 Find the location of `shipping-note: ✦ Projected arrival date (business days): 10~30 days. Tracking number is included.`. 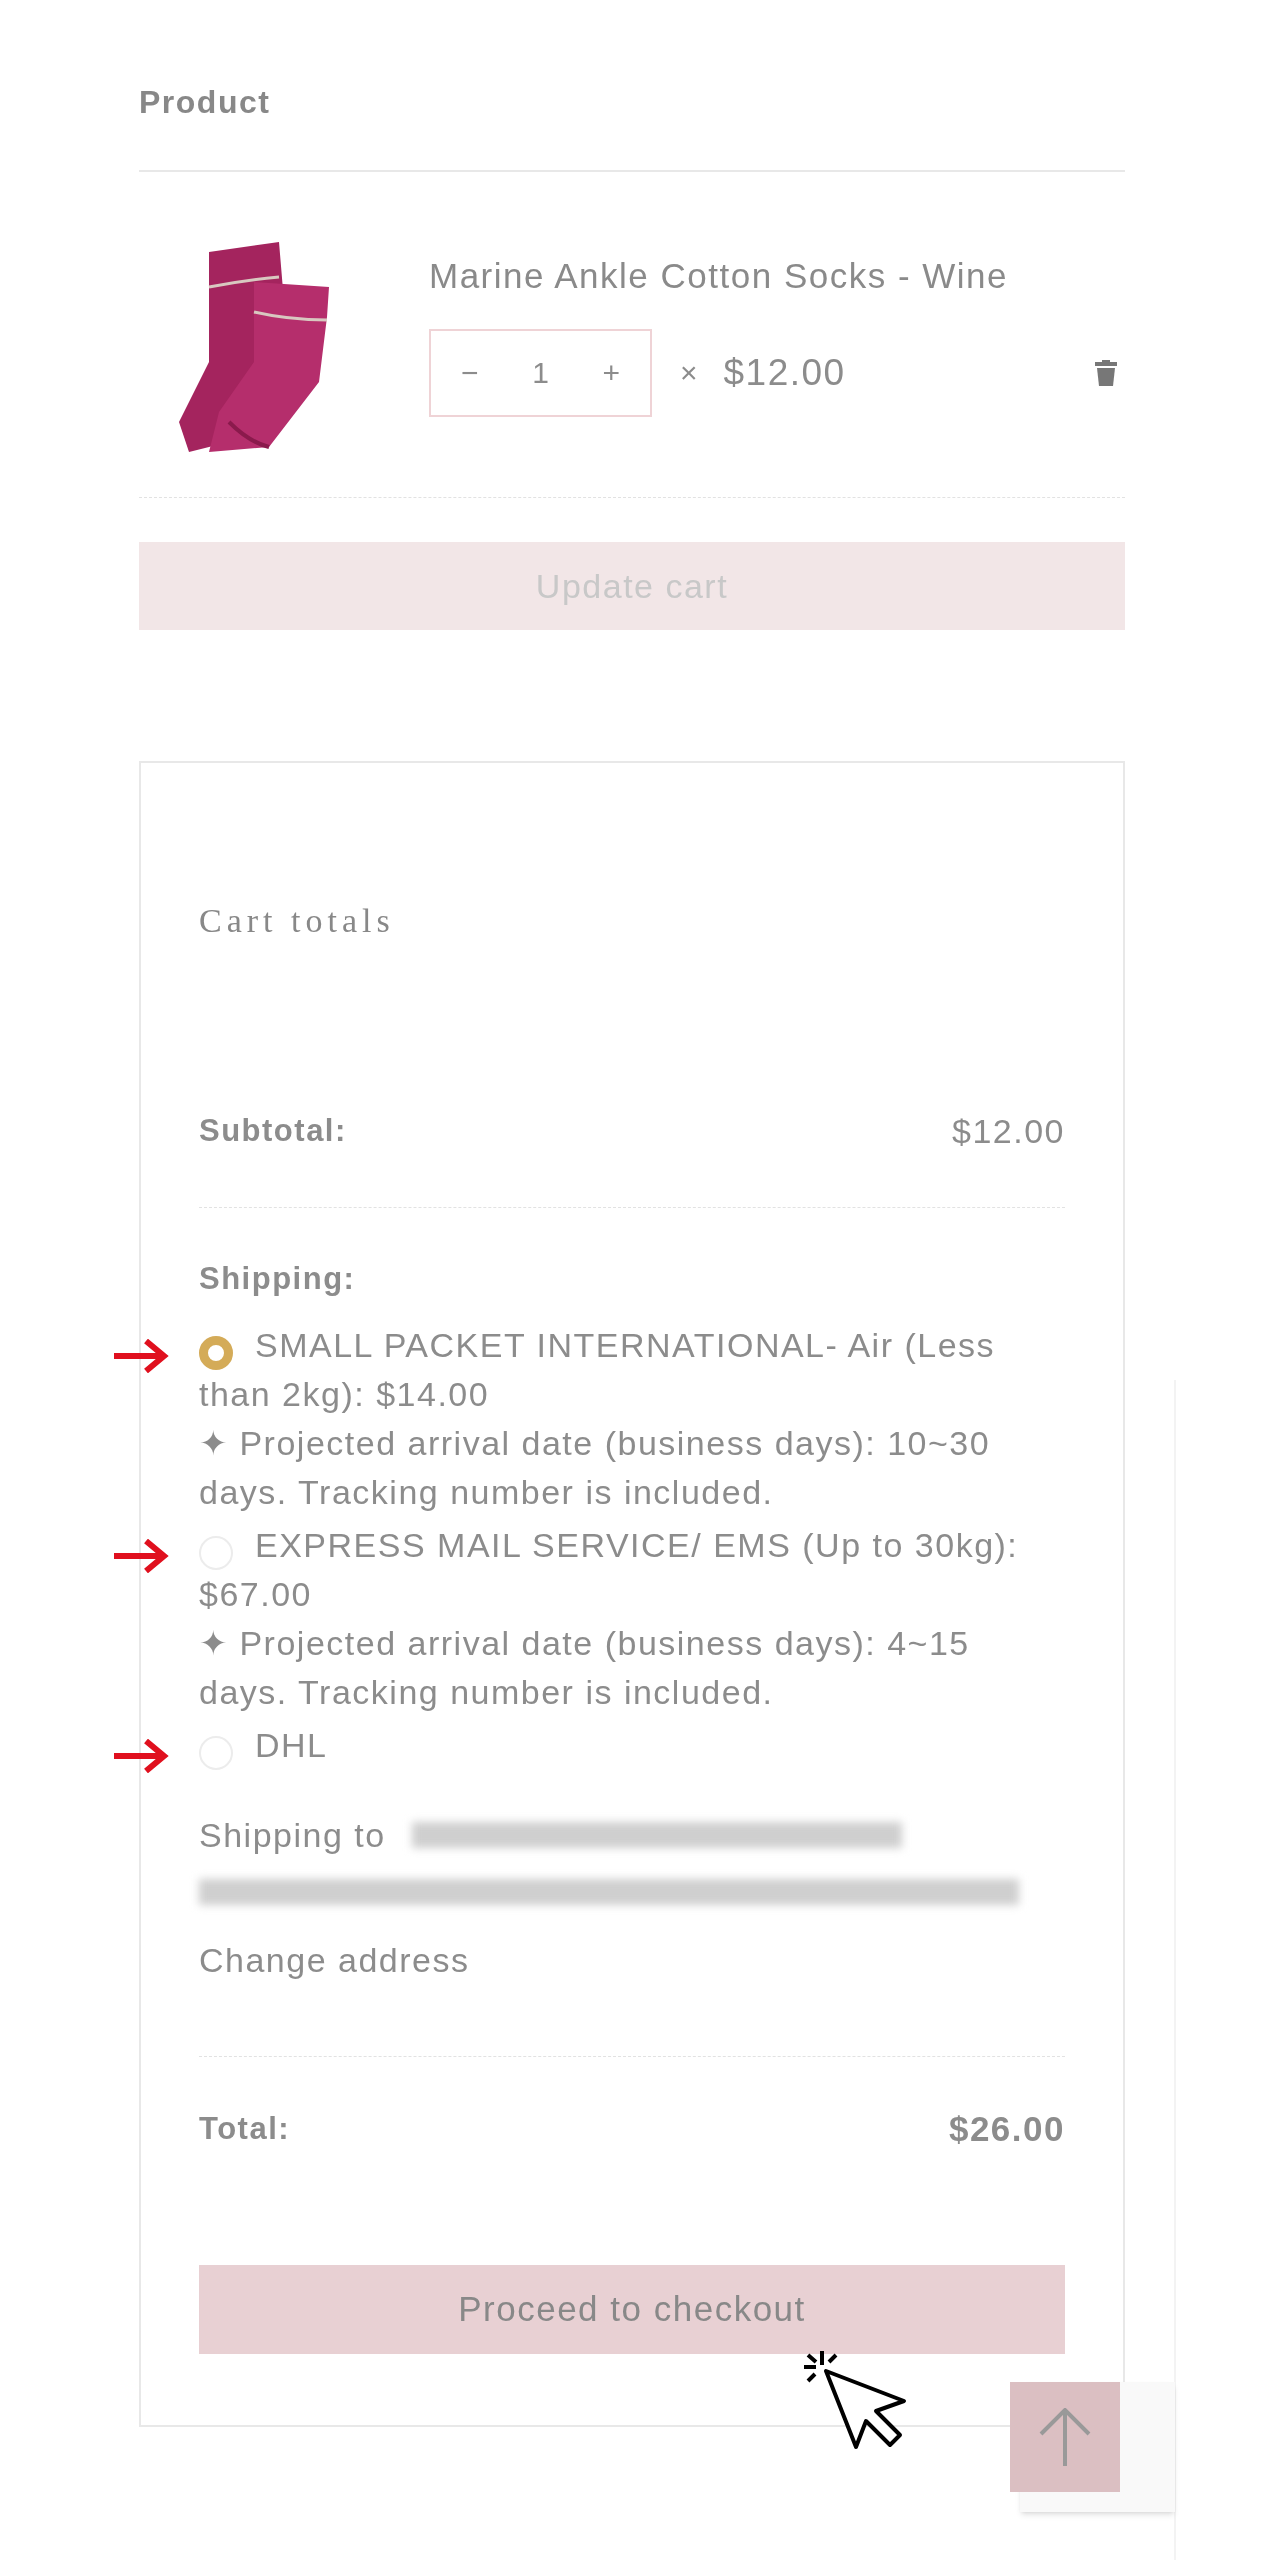

shipping-note: ✦ Projected arrival date (business days): 10~30 days. Tracking number is included. is located at coordinates (595, 1467).